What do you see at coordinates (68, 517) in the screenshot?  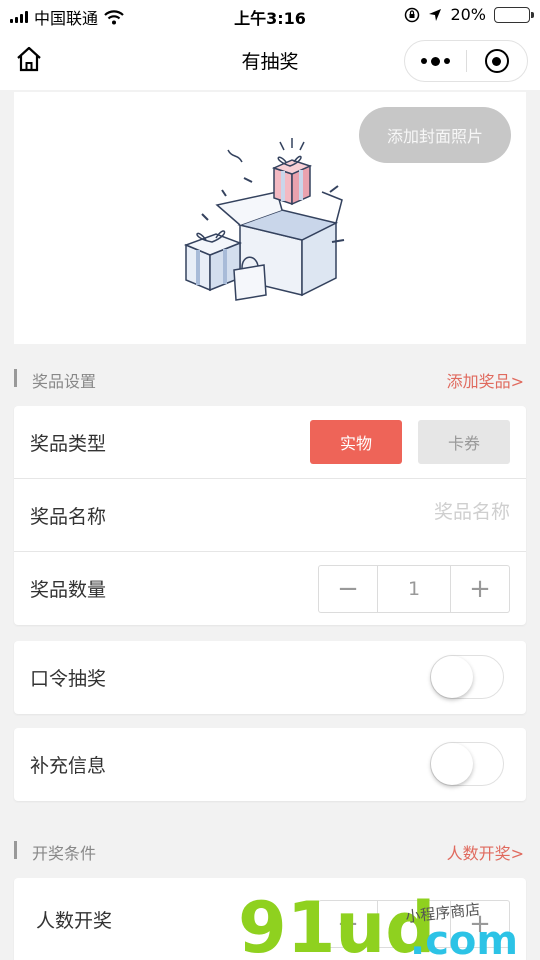 I see `prize-name-label: 奖品名称` at bounding box center [68, 517].